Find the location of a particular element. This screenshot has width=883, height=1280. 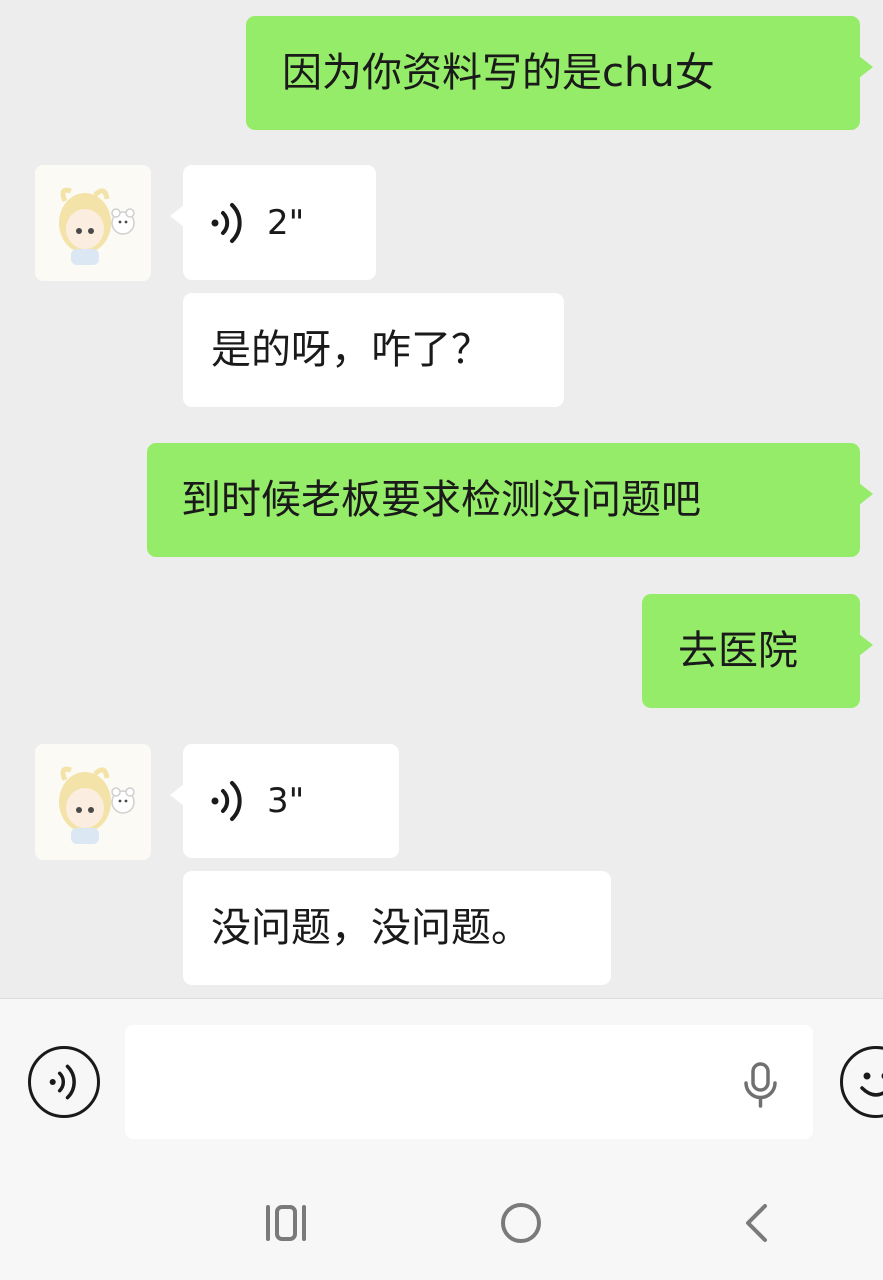

message-text: 是的呀，咋了？ is located at coordinates (351, 350).